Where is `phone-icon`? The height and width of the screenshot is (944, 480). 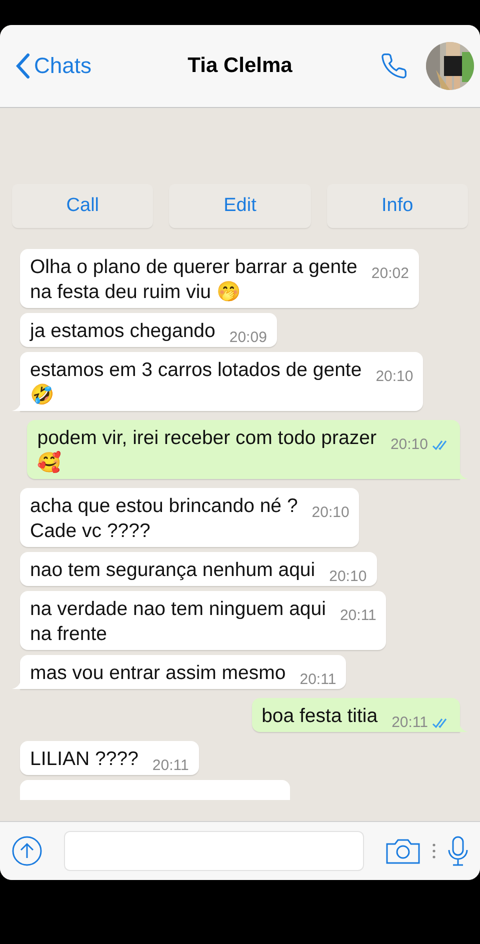 phone-icon is located at coordinates (394, 66).